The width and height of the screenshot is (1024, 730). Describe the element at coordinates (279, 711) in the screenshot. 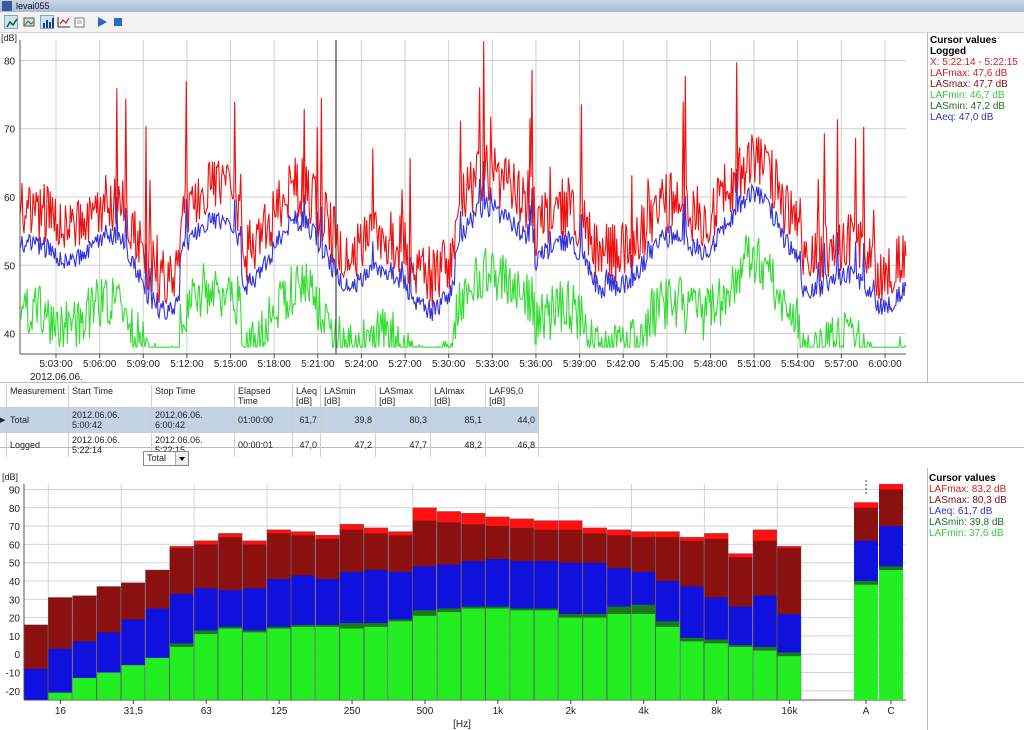

I see `x-tick-label: 125` at that location.